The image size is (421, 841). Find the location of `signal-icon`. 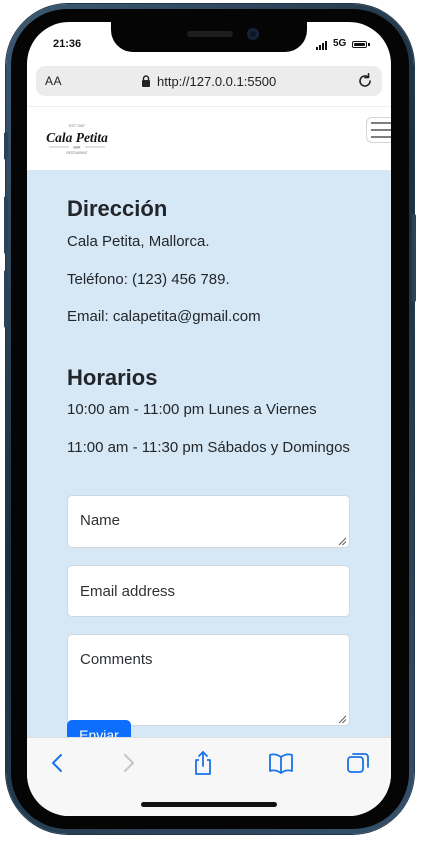

signal-icon is located at coordinates (323, 45).